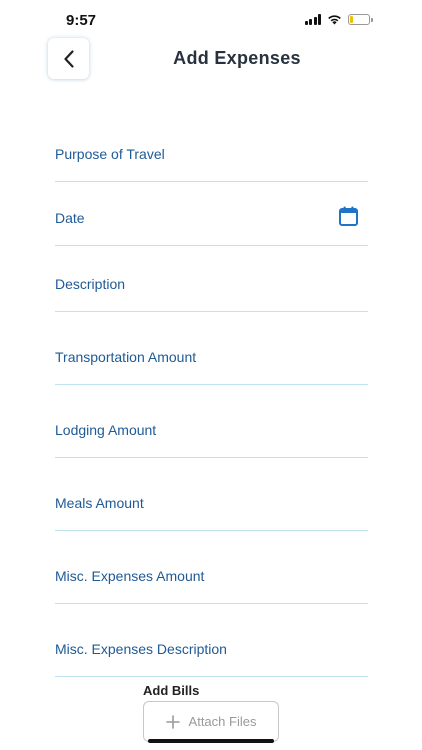 The height and width of the screenshot is (750, 422). What do you see at coordinates (90, 284) in the screenshot?
I see `field-label: Description` at bounding box center [90, 284].